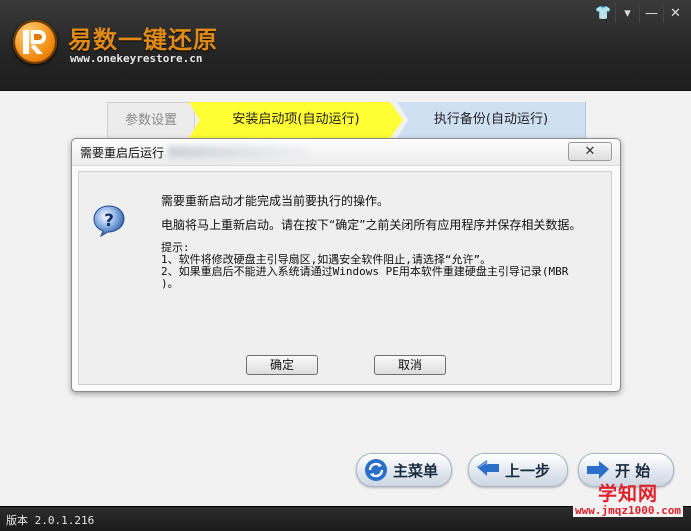  What do you see at coordinates (598, 470) in the screenshot?
I see `forward-arrow-icon` at bounding box center [598, 470].